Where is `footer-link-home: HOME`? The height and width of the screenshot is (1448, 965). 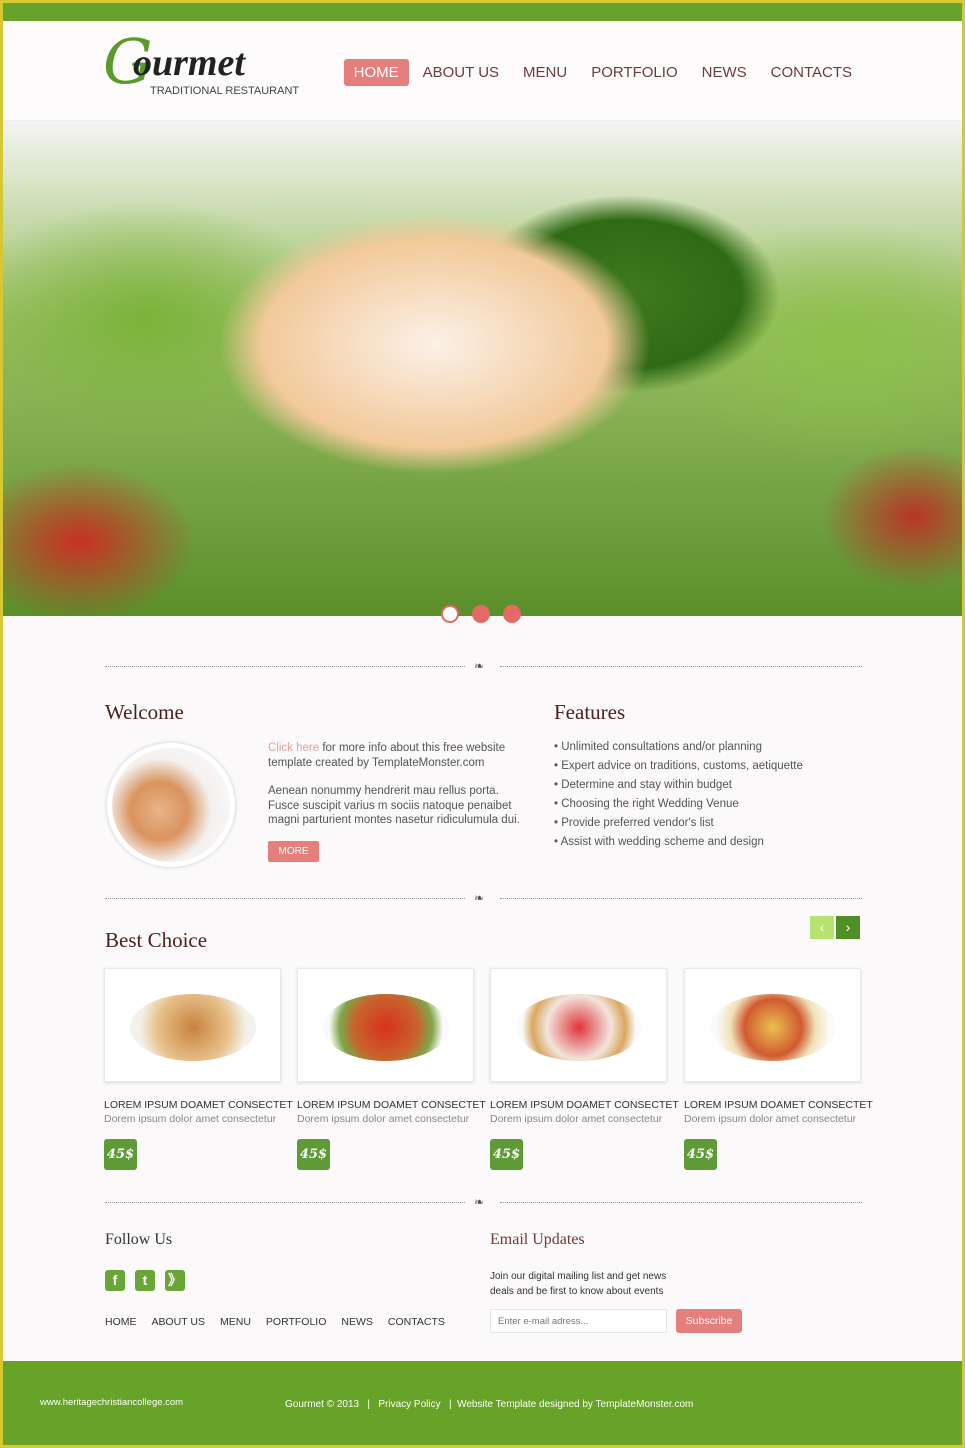
footer-link-home: HOME is located at coordinates (121, 1322).